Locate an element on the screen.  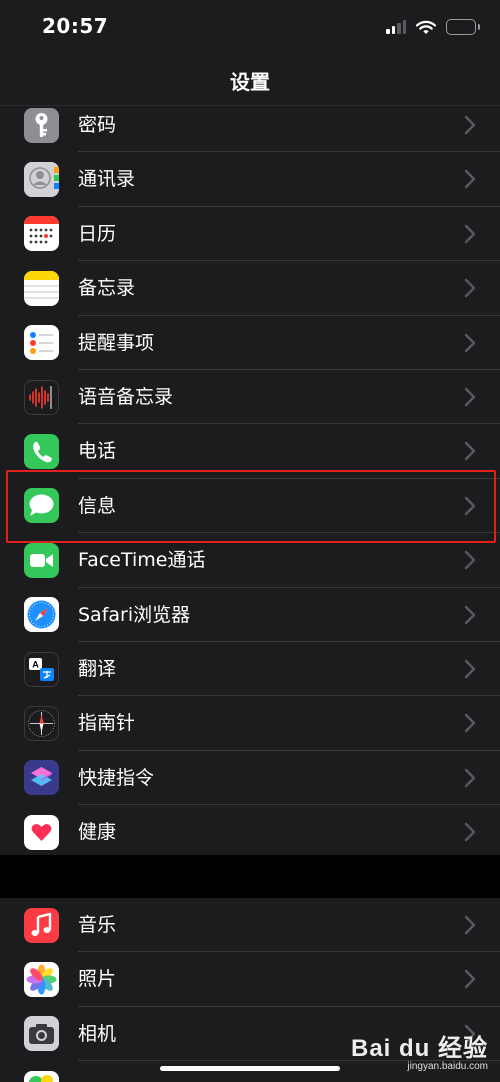
settings-row-photos: 照片 is located at coordinates (250, 979).